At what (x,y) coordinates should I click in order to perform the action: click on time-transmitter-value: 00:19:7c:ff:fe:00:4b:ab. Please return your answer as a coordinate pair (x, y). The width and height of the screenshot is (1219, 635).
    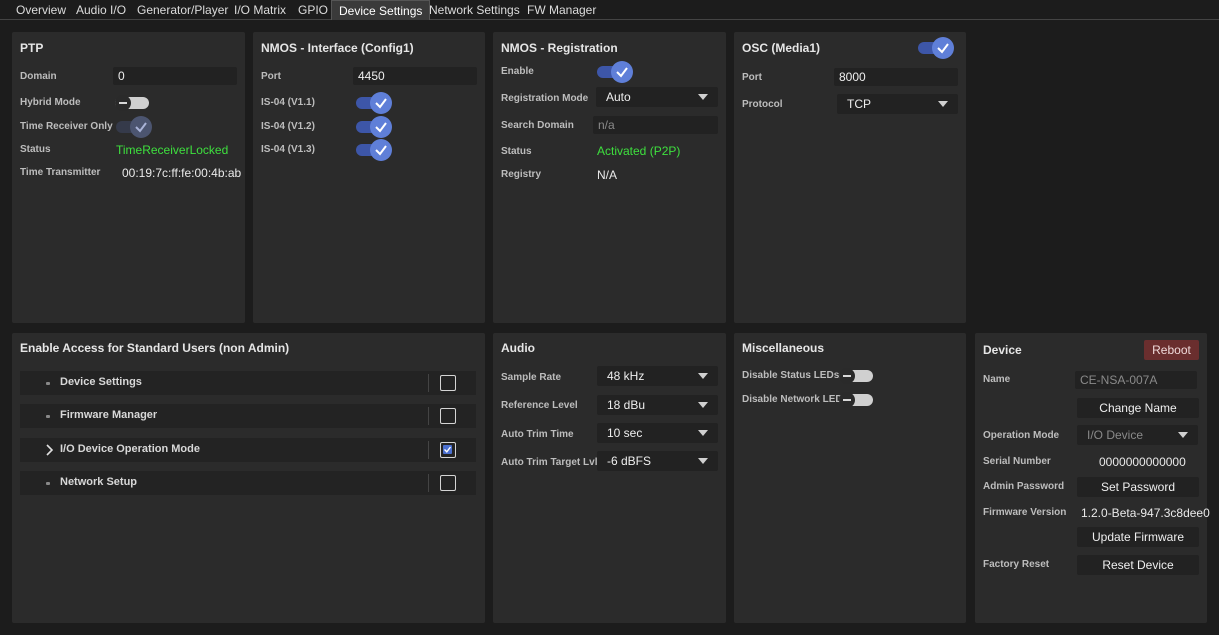
    Looking at the image, I should click on (182, 173).